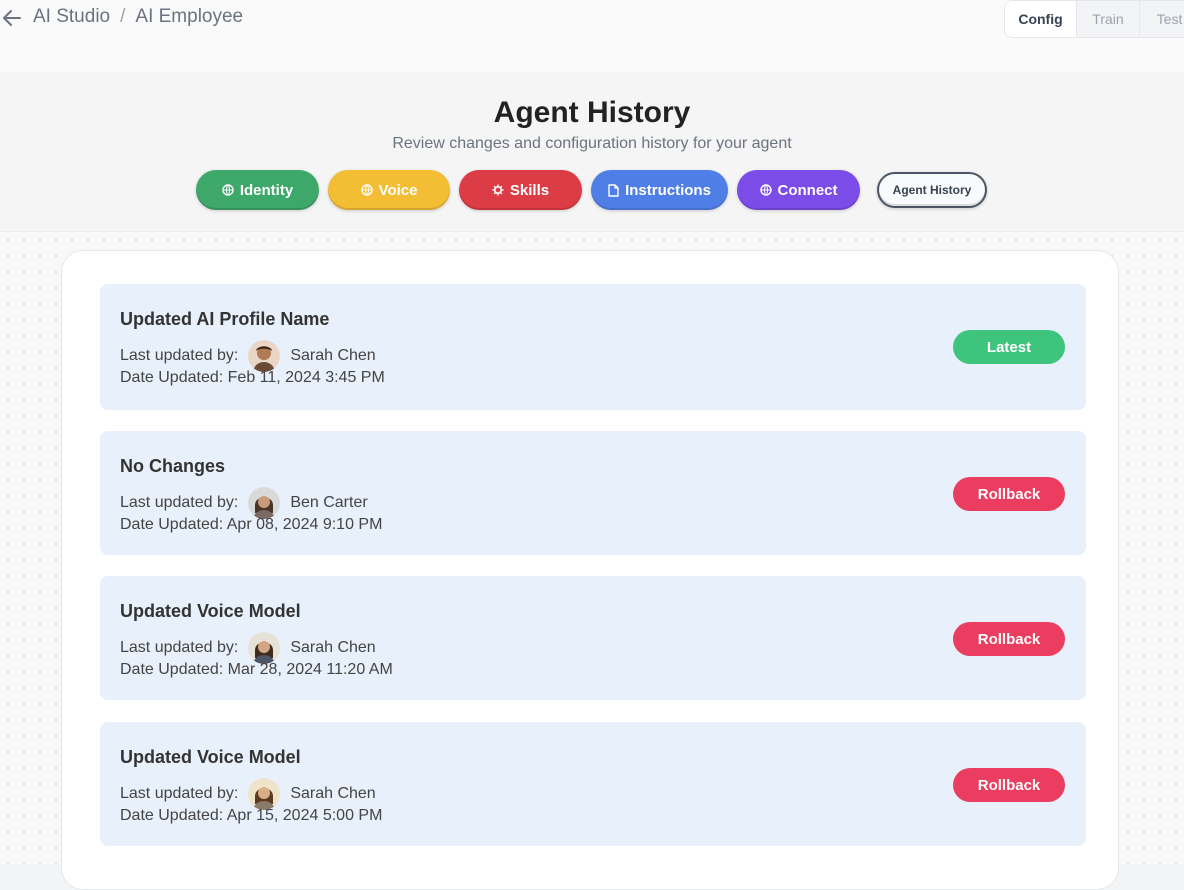 Image resolution: width=1184 pixels, height=890 pixels. What do you see at coordinates (304, 524) in the screenshot?
I see `date-value: Apr 08, 2024 9:10 PM` at bounding box center [304, 524].